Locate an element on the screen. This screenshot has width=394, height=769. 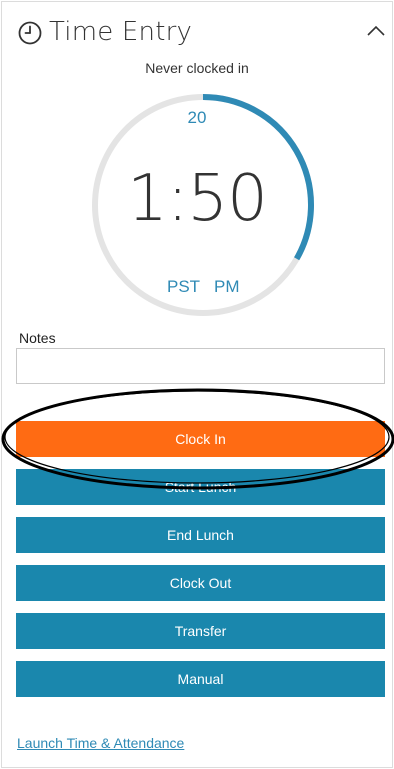
clock-icon is located at coordinates (30, 33).